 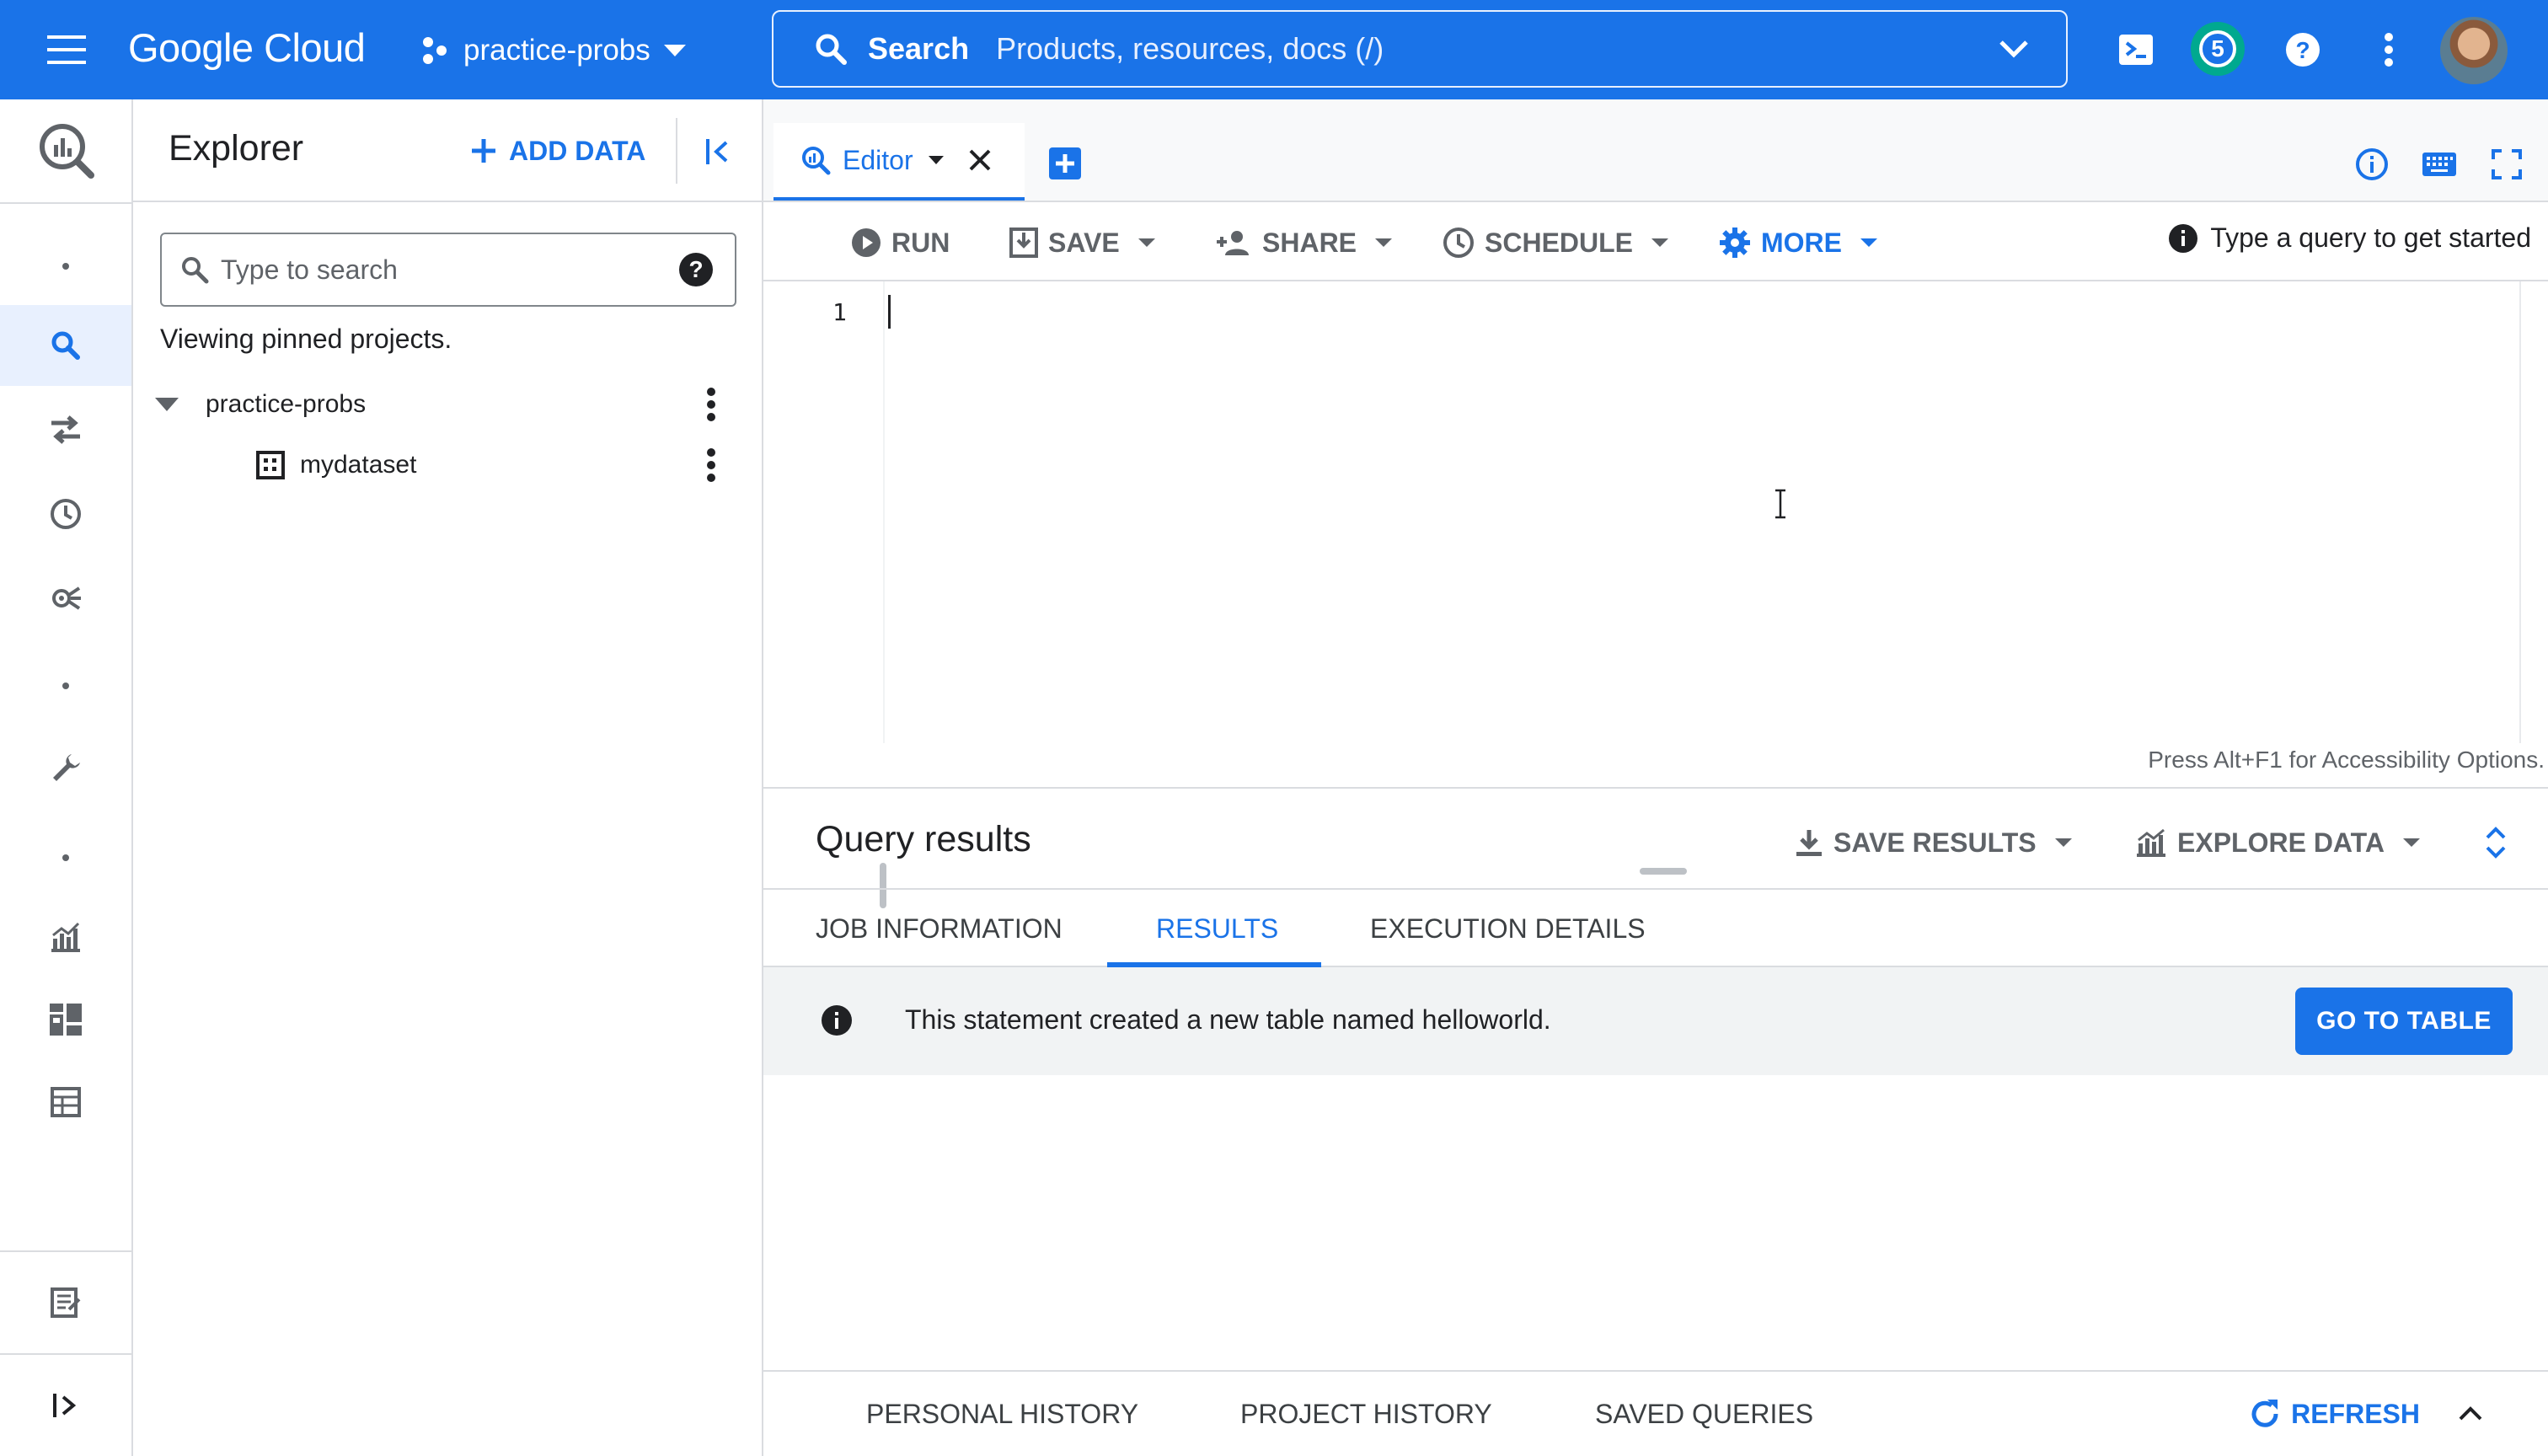 I want to click on schedule-label: SCHEDULE, so click(x=1559, y=242).